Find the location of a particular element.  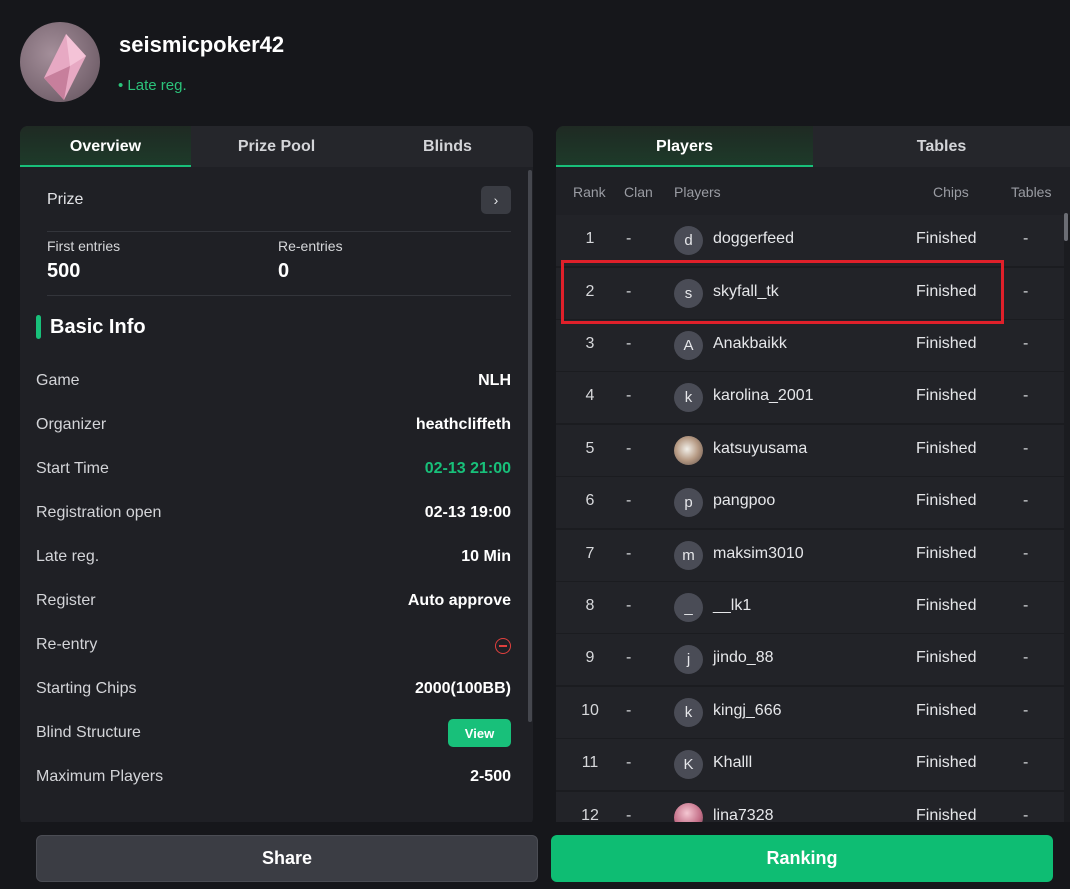

player-name: maksim3010 is located at coordinates (758, 553).